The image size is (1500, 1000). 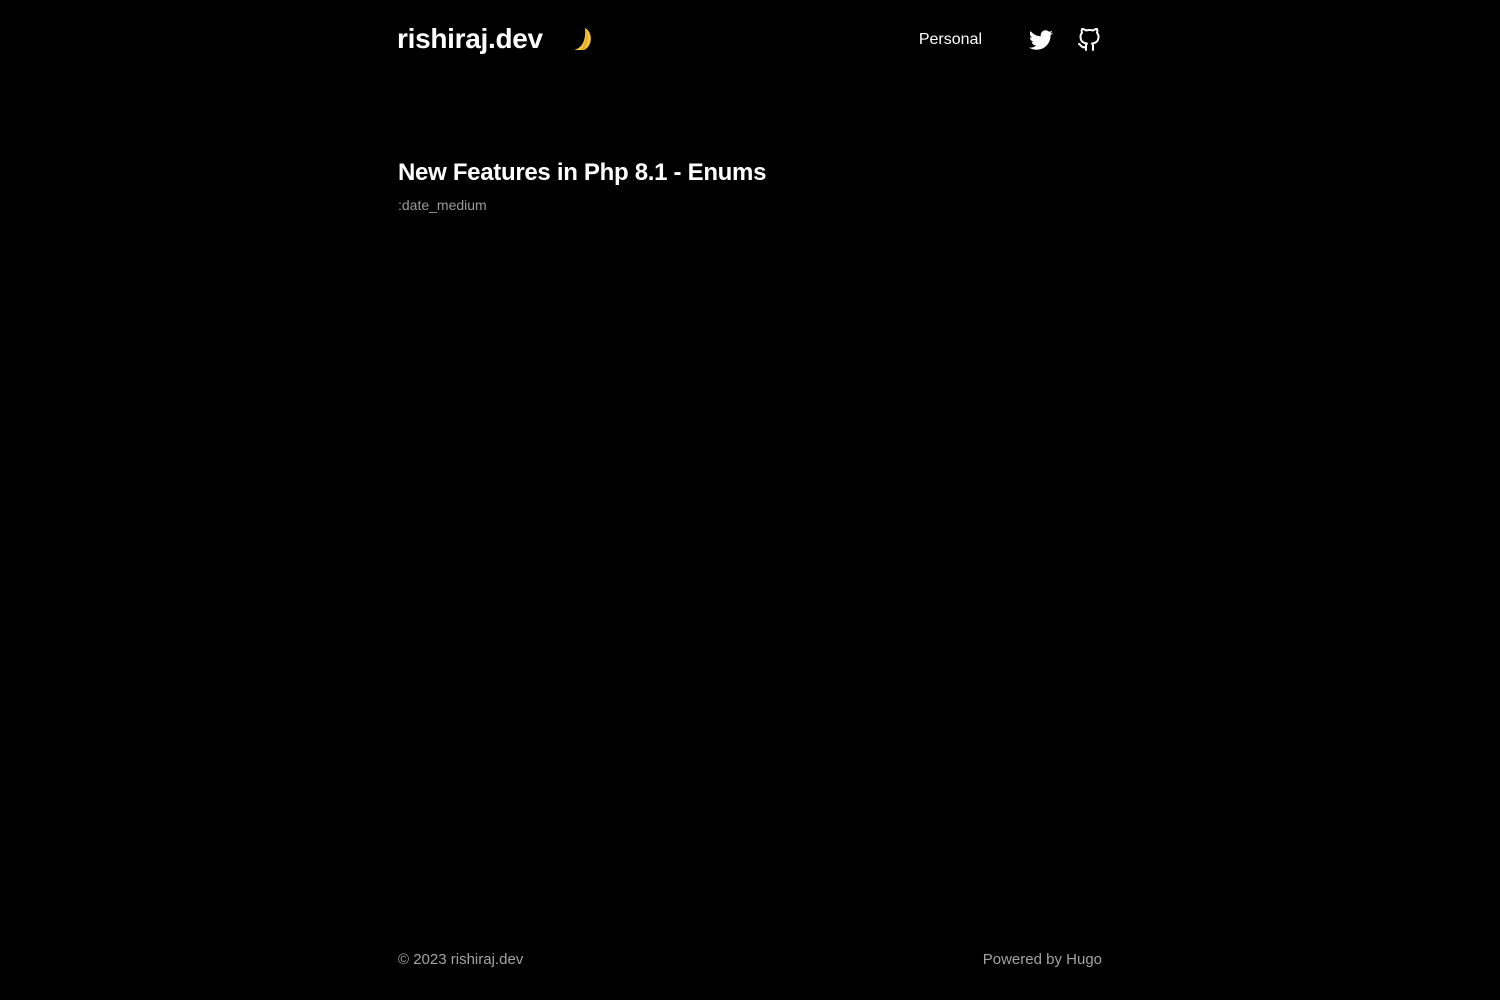 I want to click on github-icon, so click(x=1089, y=39).